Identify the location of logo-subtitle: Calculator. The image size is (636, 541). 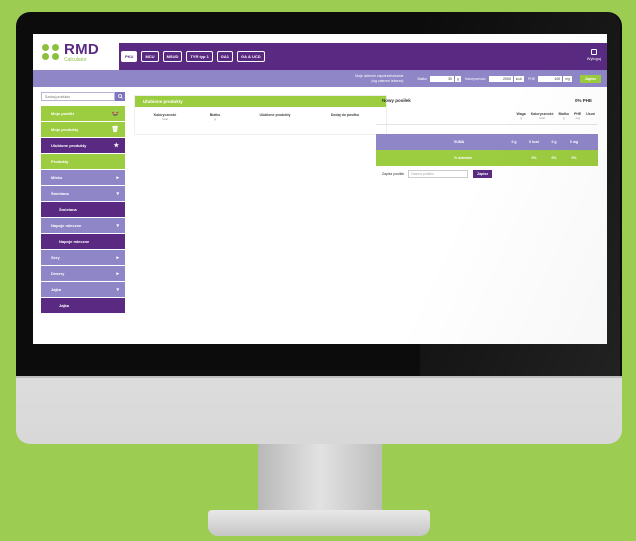
(75, 59).